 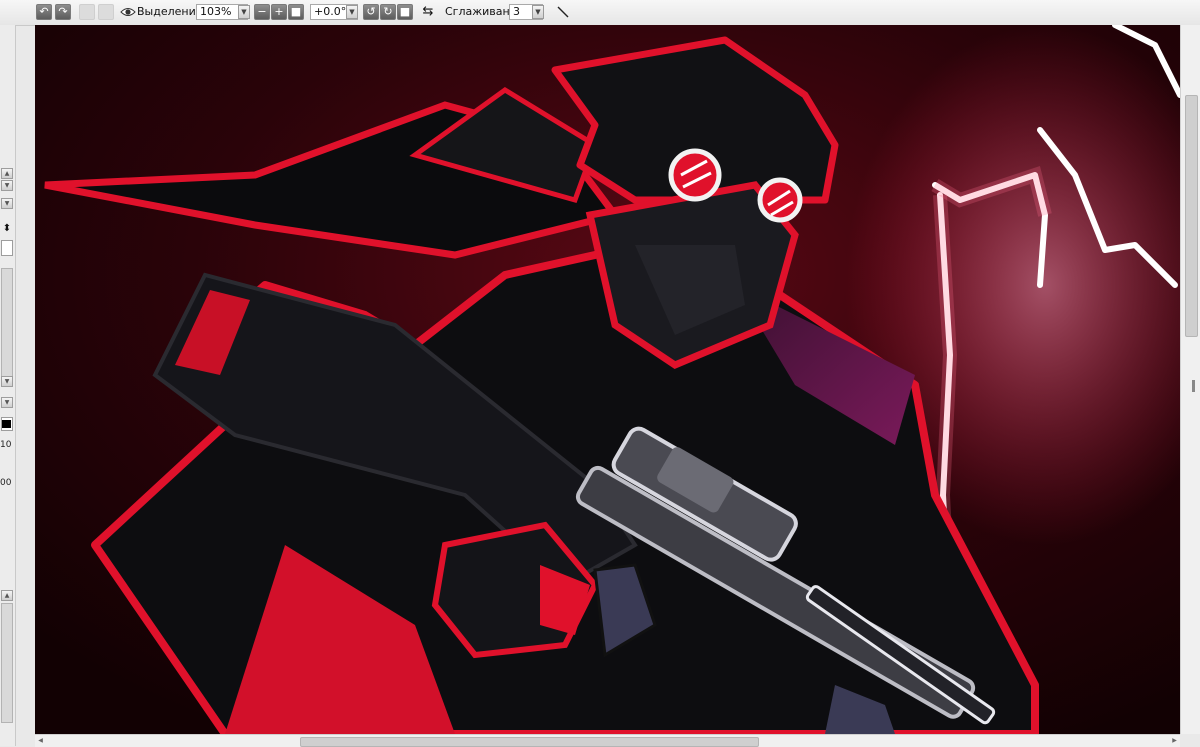 I want to click on line-tool-icon, so click(x=563, y=12).